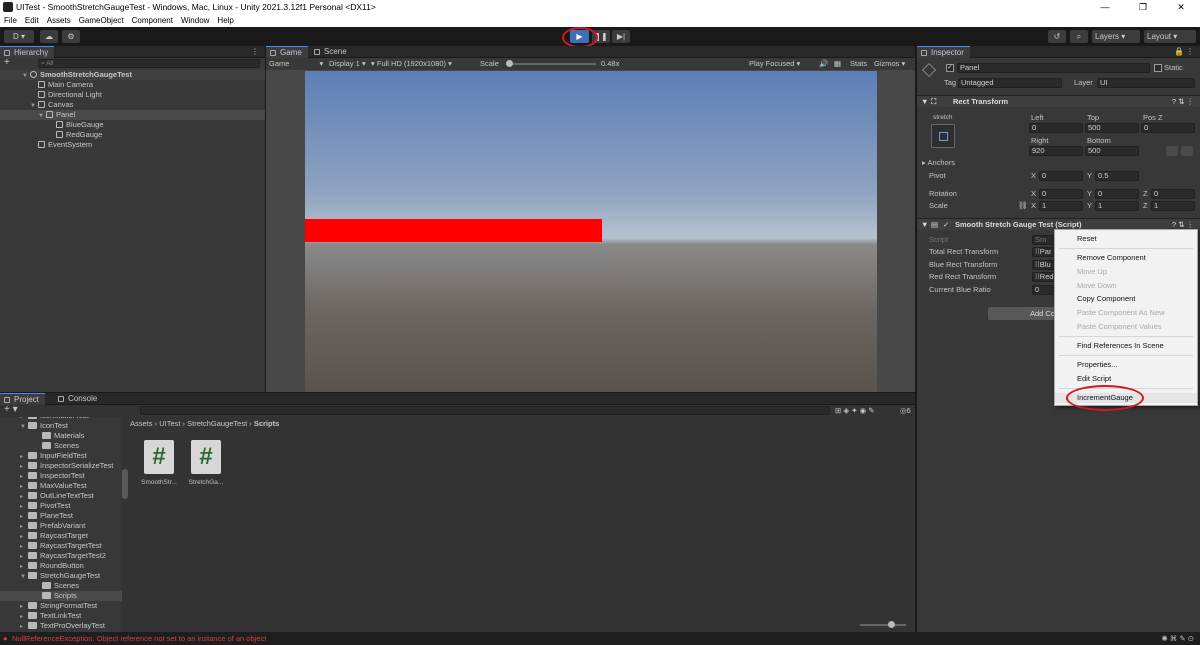  What do you see at coordinates (19, 36) in the screenshot?
I see `account-dropdown: D ▾` at bounding box center [19, 36].